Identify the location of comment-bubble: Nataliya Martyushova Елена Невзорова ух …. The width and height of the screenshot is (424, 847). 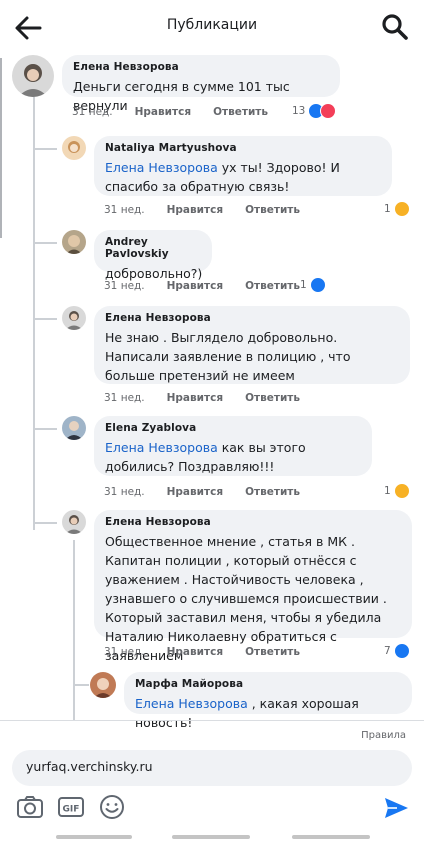
(243, 166).